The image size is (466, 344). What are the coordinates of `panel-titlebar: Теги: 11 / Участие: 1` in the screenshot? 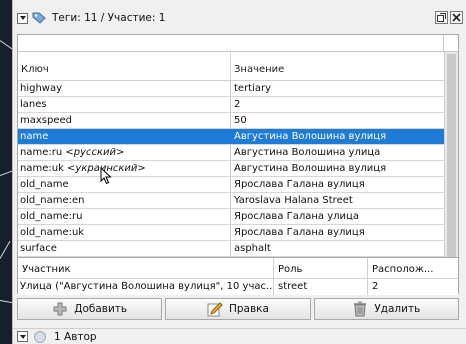 It's located at (239, 18).